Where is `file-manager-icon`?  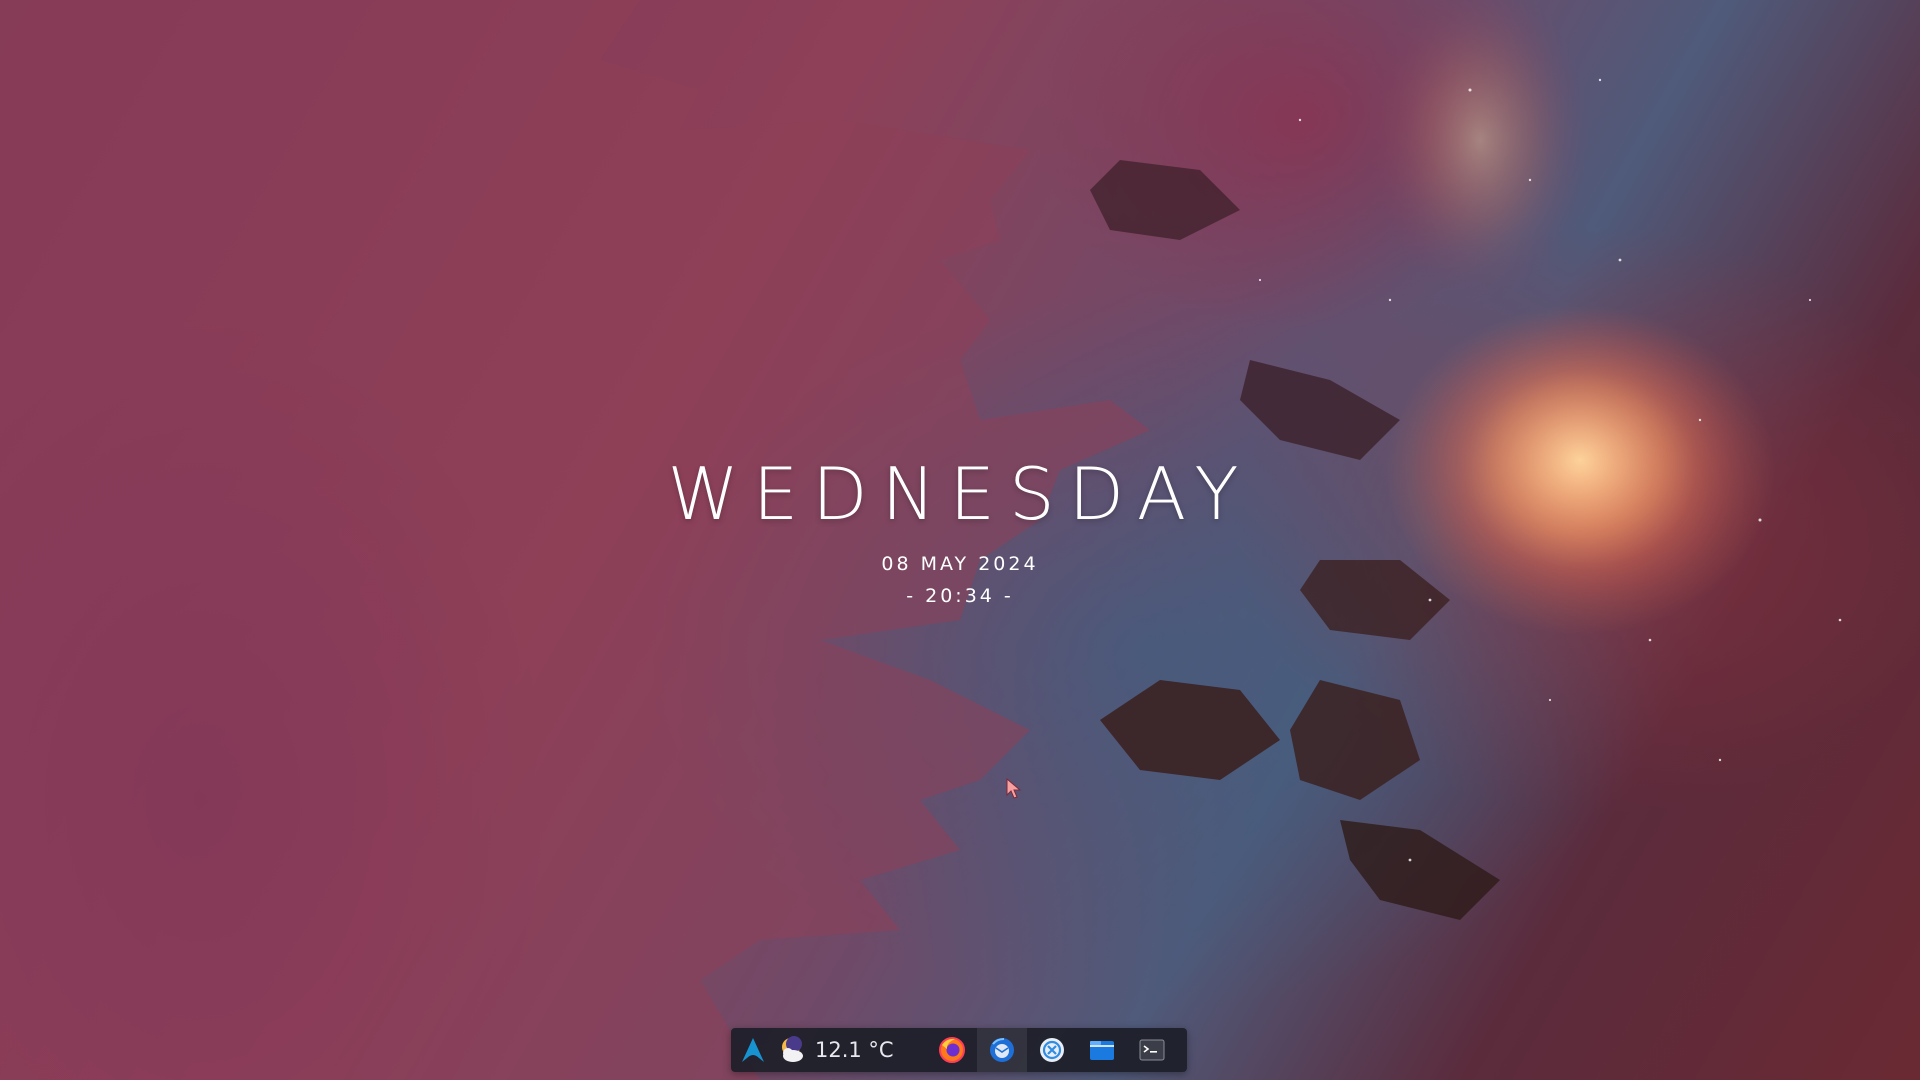 file-manager-icon is located at coordinates (1102, 1050).